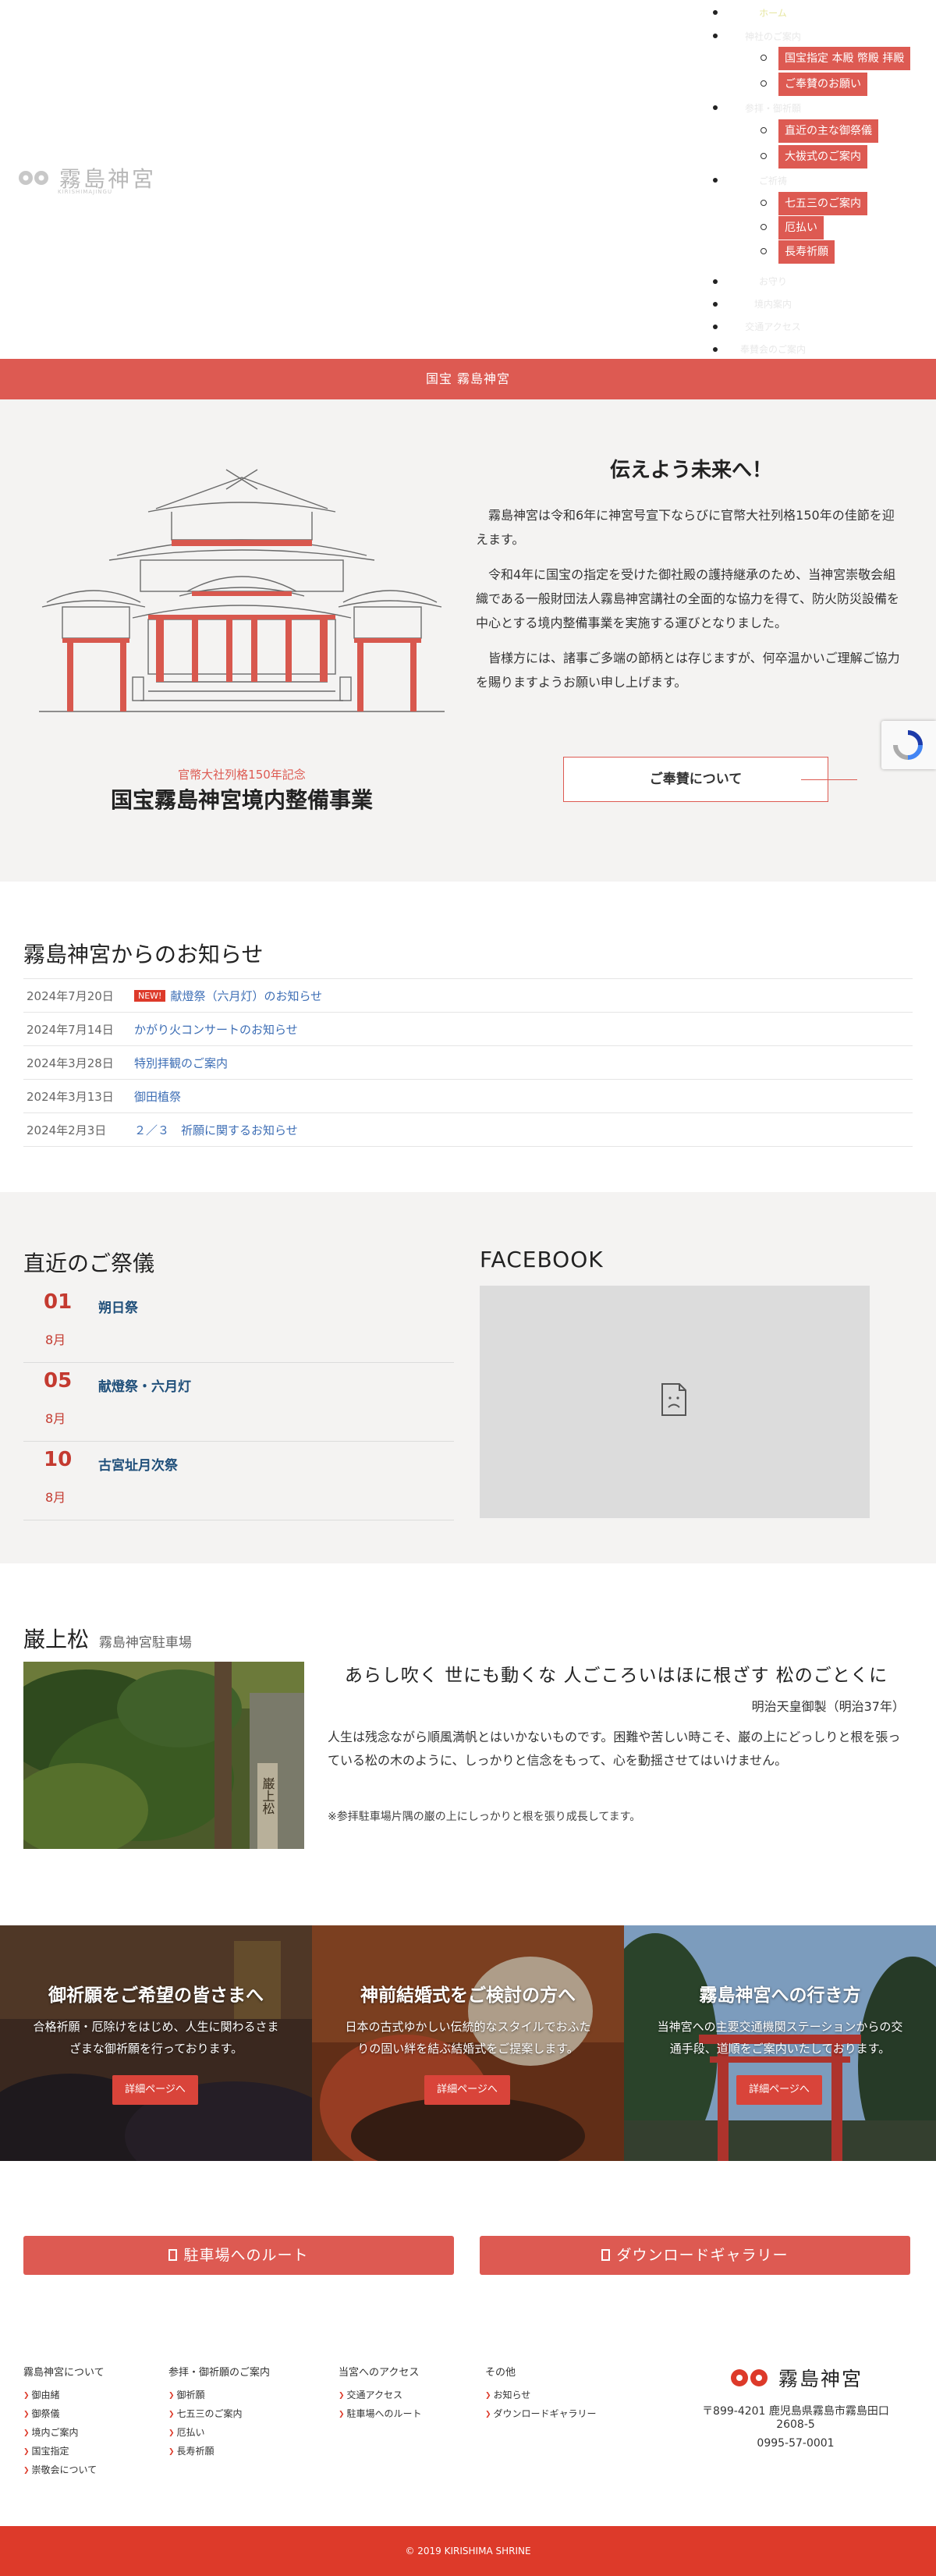 The height and width of the screenshot is (2576, 936). I want to click on nav-item-about: 神社のご案内, so click(773, 36).